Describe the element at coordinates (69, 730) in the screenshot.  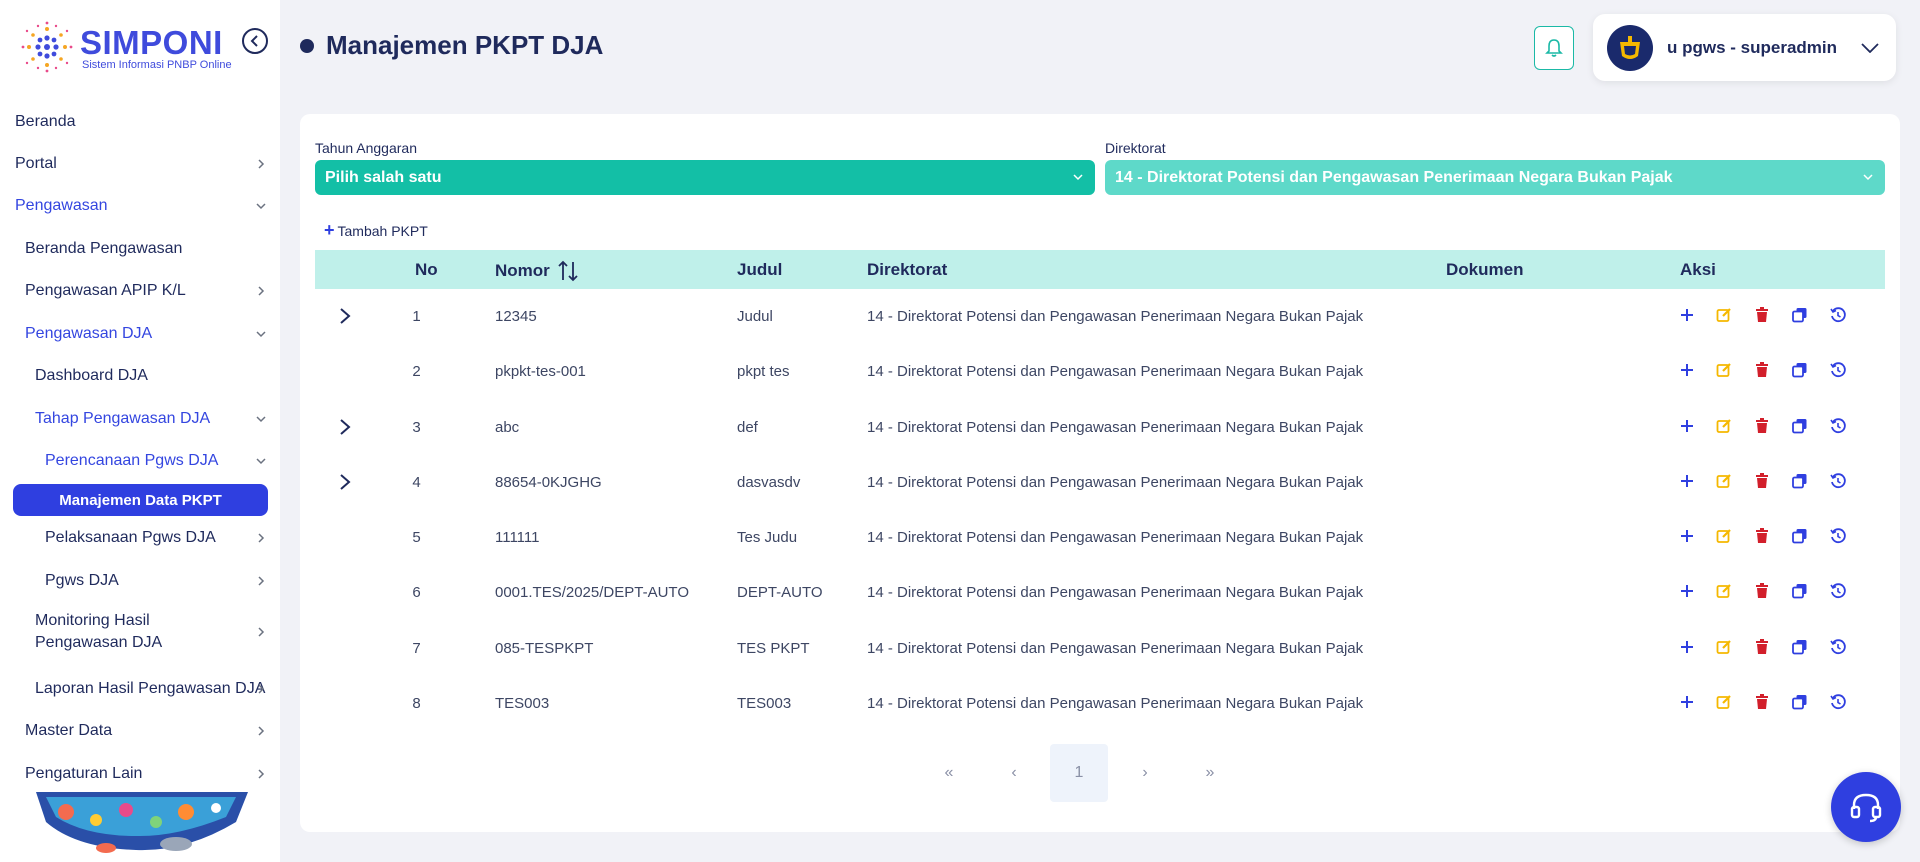
I see `sidebar-item-label: Master Data` at that location.